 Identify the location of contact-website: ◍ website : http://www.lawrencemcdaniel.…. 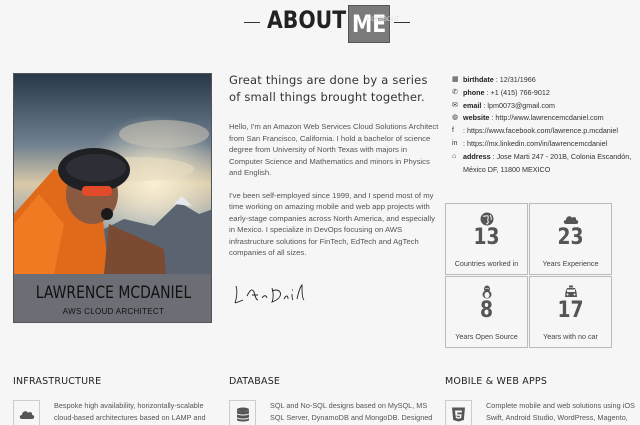
(544, 118).